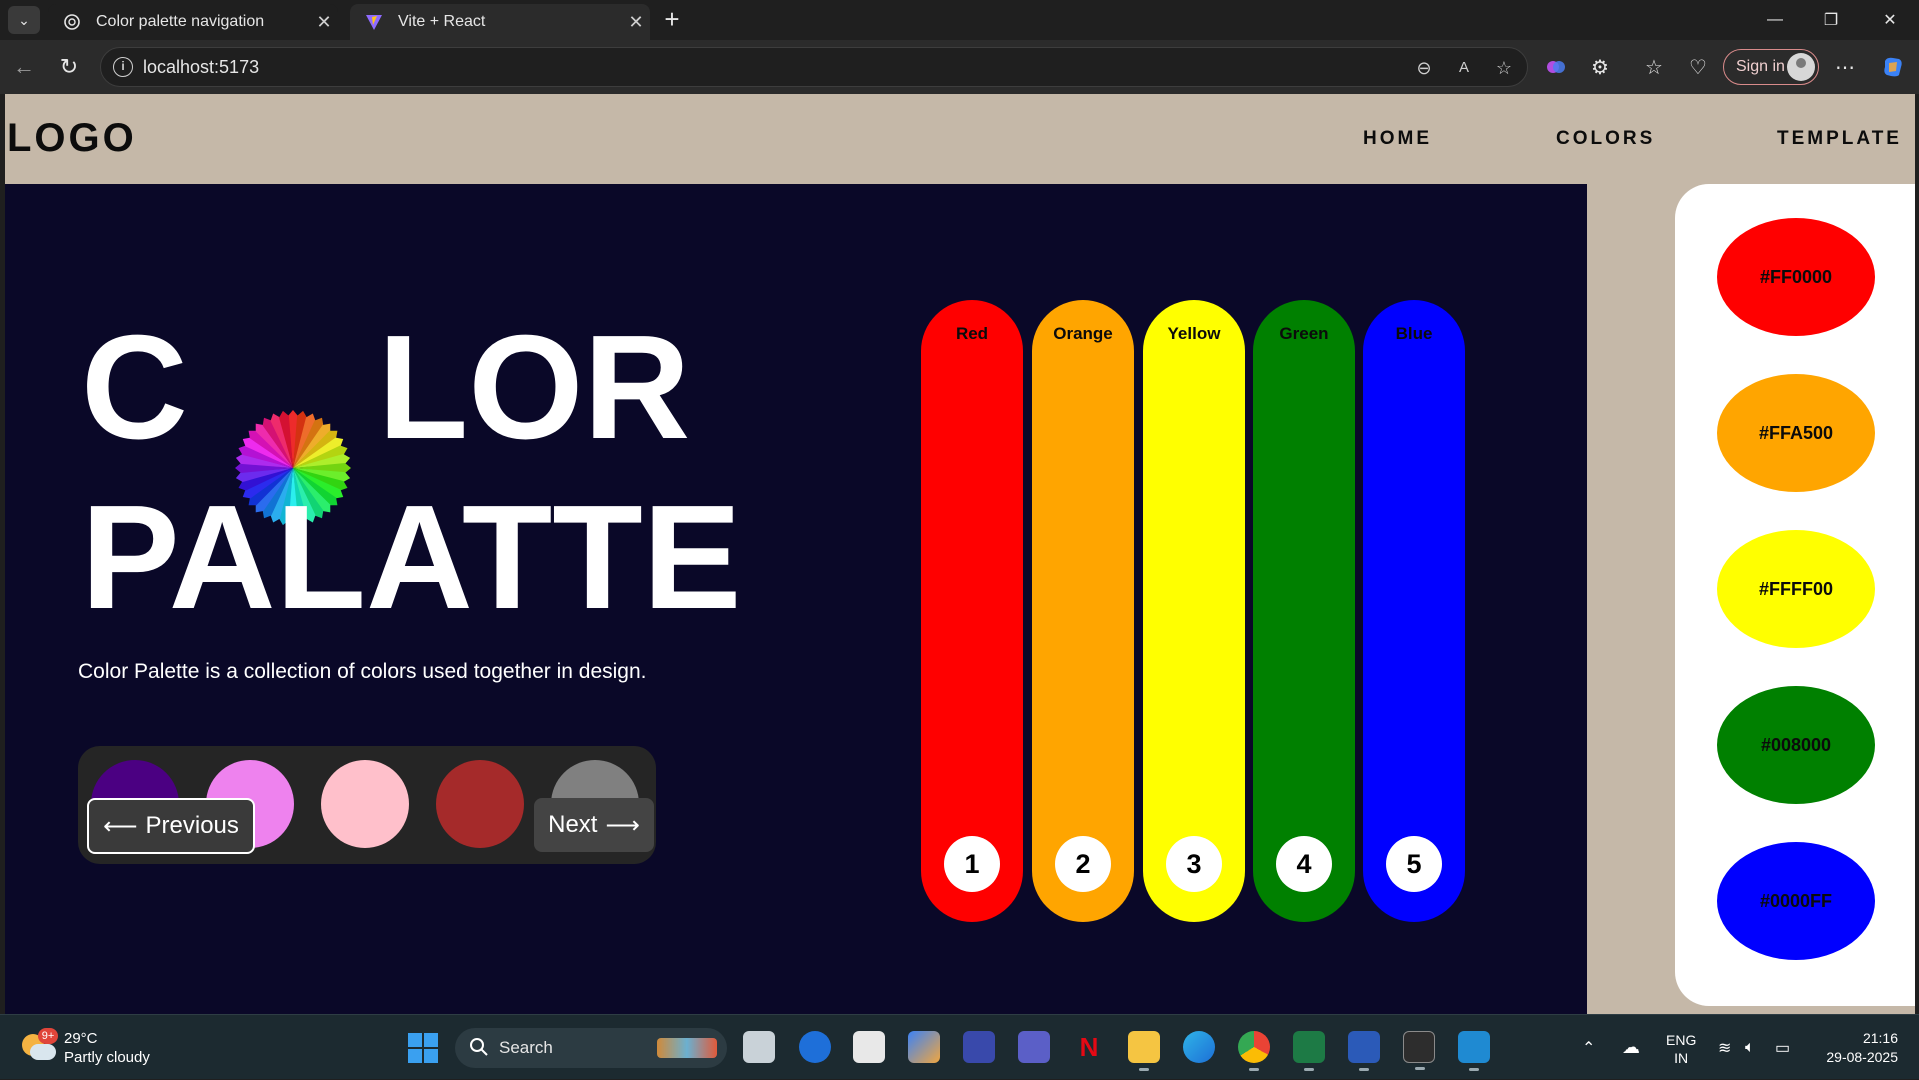 The width and height of the screenshot is (1919, 1080). Describe the element at coordinates (1605, 139) in the screenshot. I see `nav-colors: COLORS` at that location.